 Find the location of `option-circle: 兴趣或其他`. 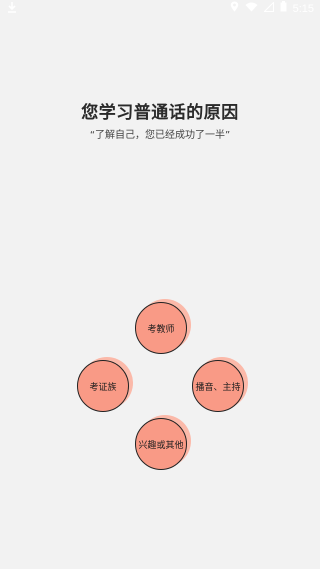

option-circle: 兴趣或其他 is located at coordinates (161, 444).